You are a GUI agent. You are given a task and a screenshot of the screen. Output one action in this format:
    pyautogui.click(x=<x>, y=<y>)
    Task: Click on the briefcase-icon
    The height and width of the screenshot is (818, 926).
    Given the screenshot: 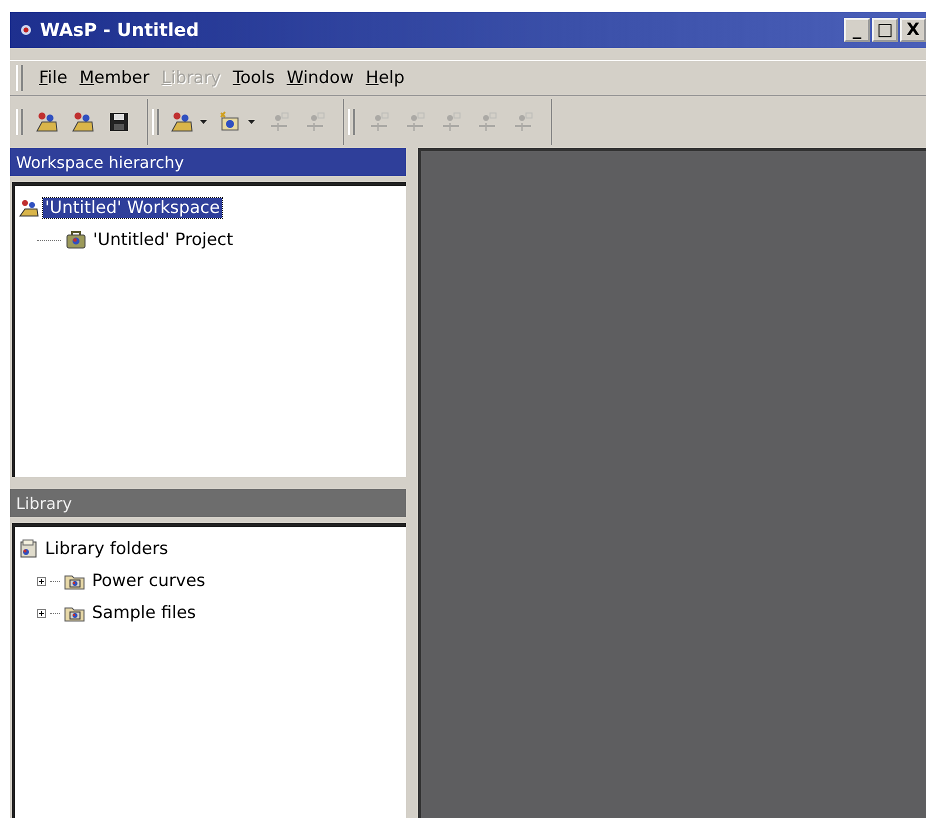 What is the action you would take?
    pyautogui.click(x=76, y=240)
    